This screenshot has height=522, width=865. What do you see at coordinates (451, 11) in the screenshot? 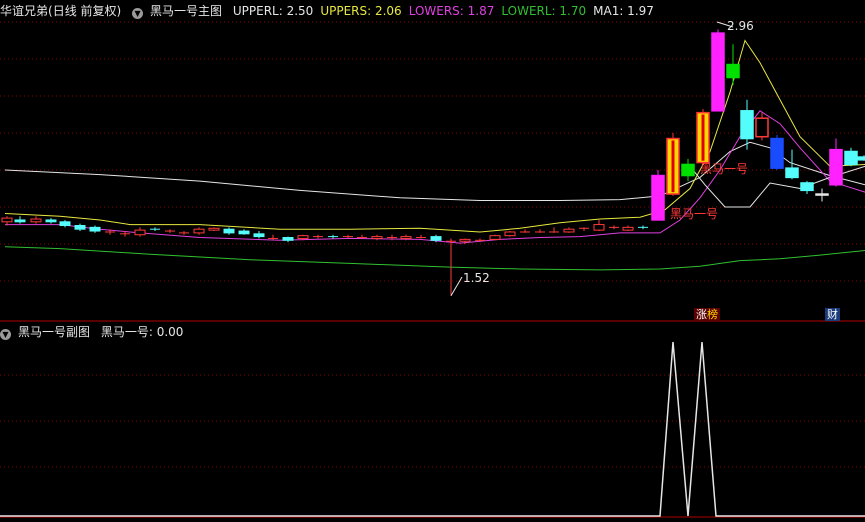
I see `indicator-value-2: LOWERS: 1.87` at bounding box center [451, 11].